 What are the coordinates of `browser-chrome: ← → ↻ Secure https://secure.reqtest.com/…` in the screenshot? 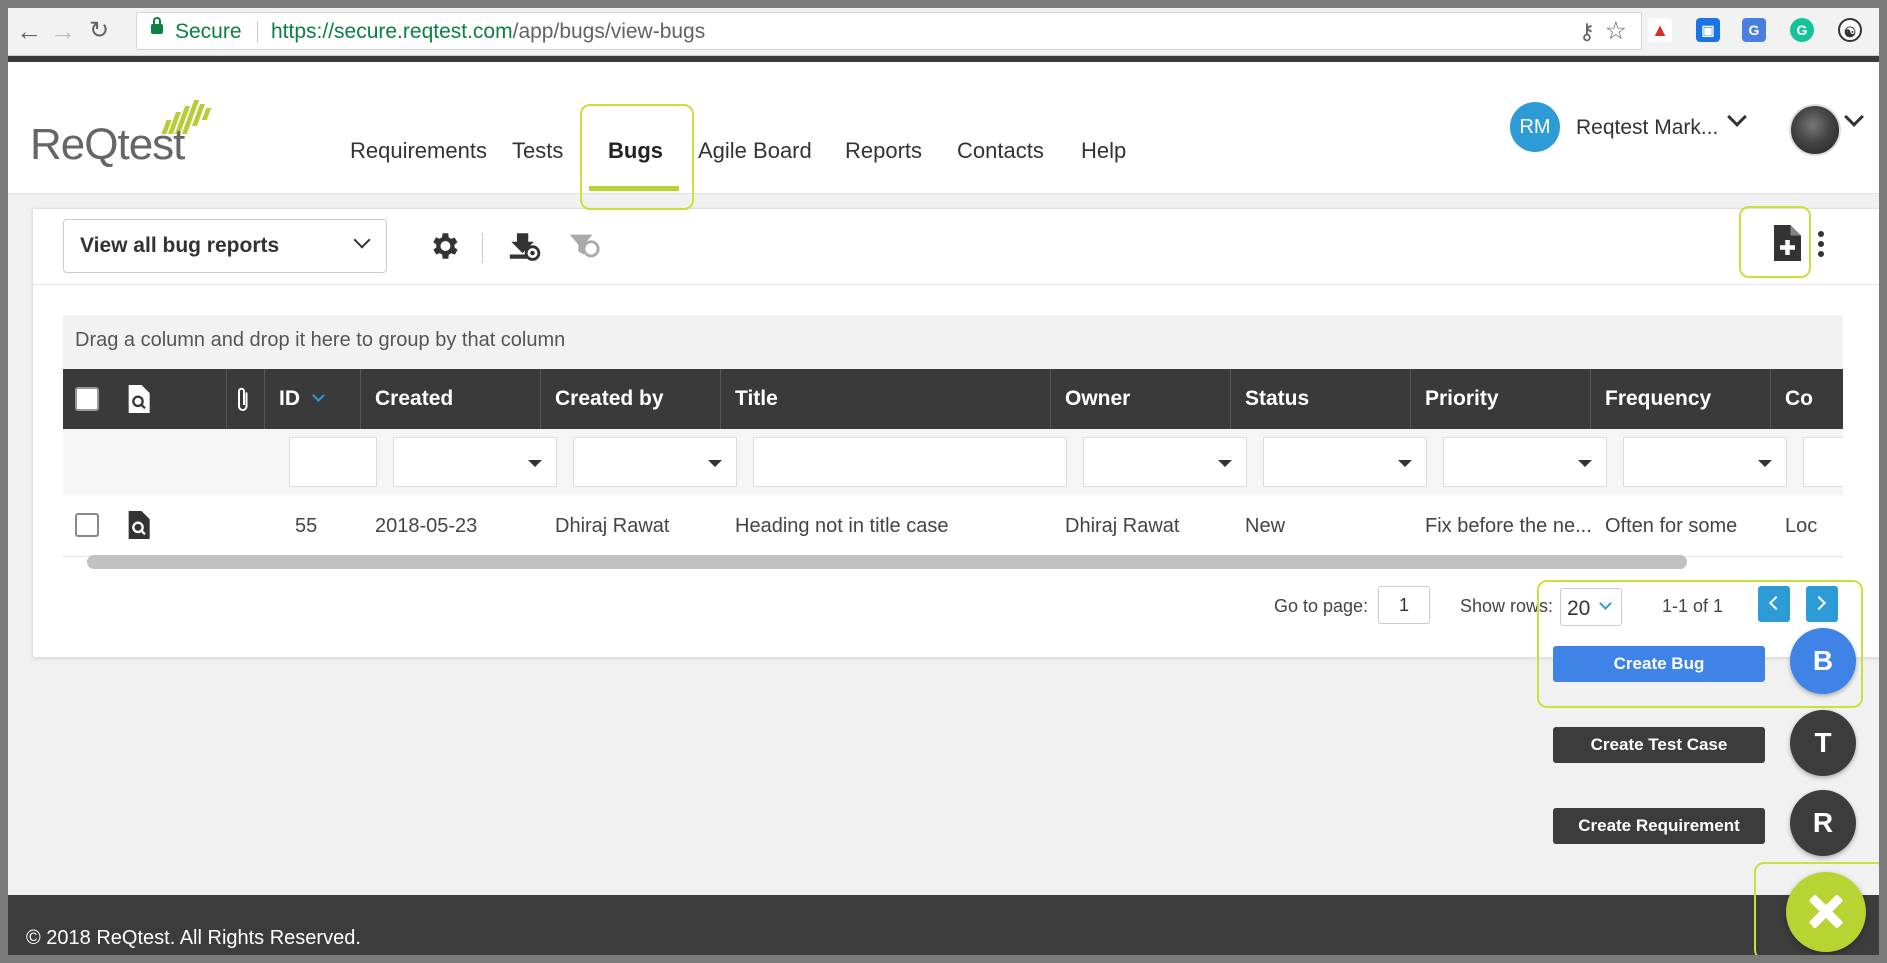 It's located at (943, 32).